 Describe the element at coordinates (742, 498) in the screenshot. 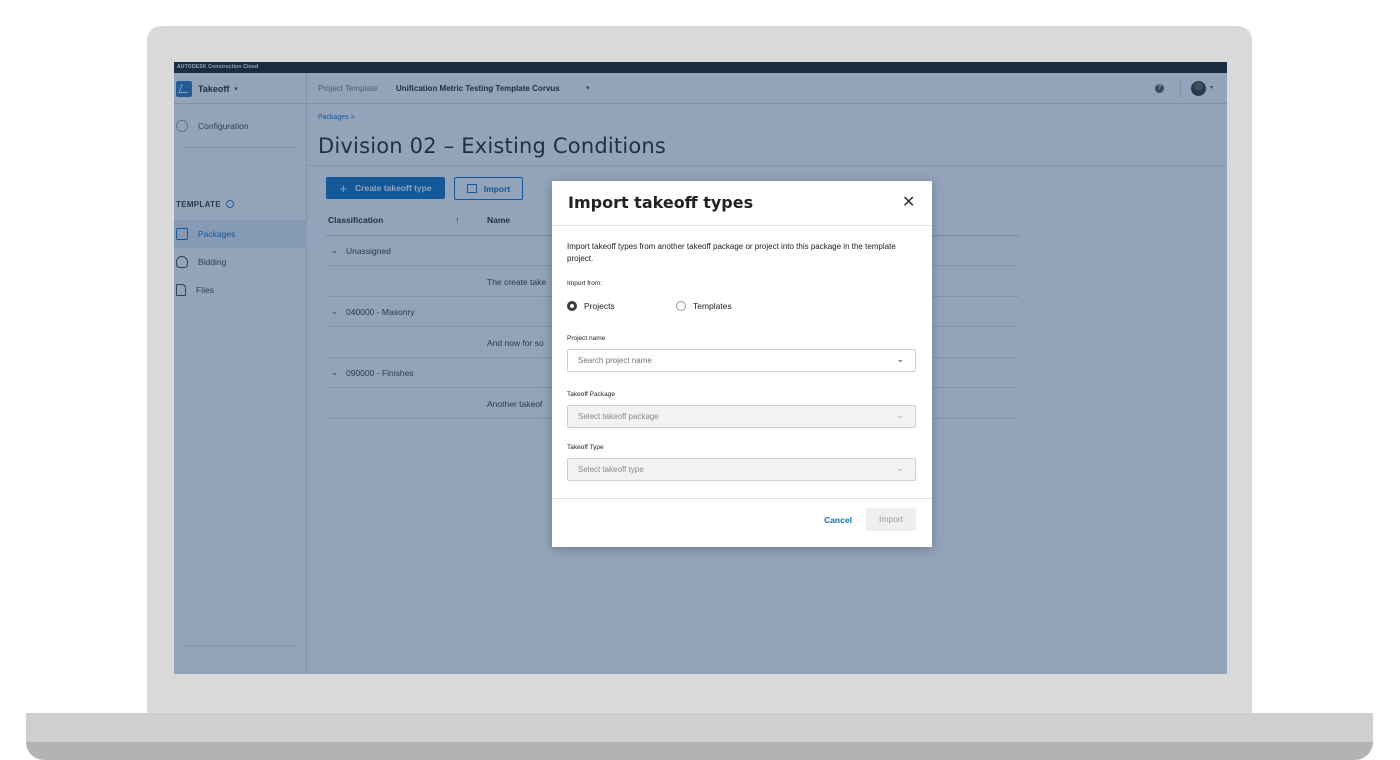

I see `dialog-footer-divider` at that location.